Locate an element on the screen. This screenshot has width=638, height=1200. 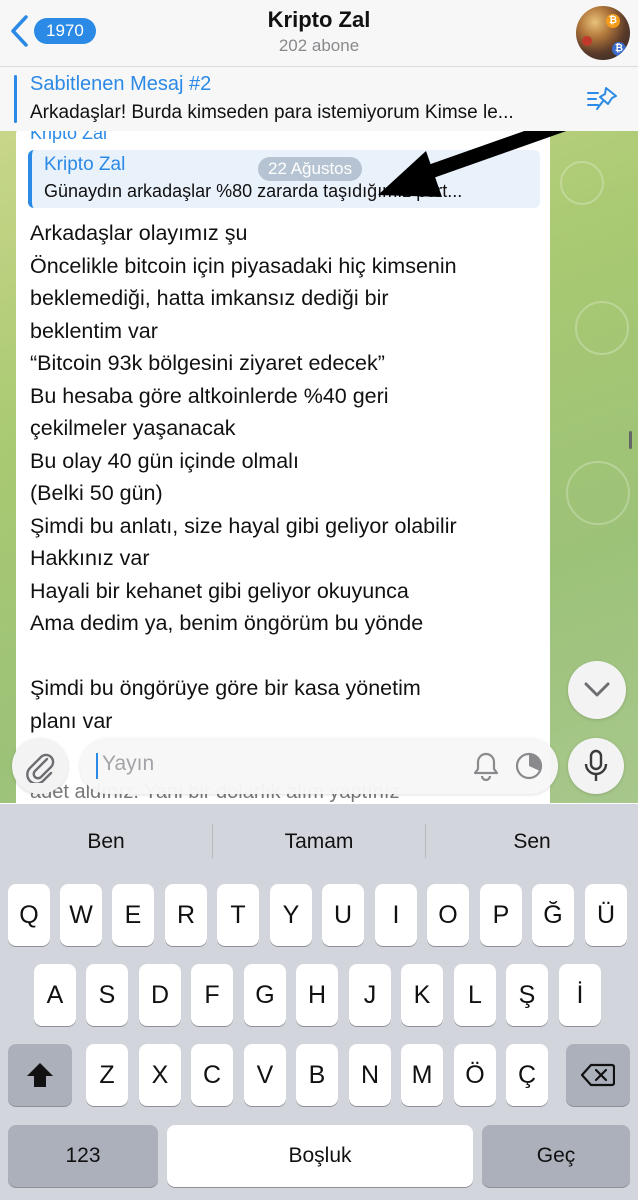
key-j: J is located at coordinates (370, 995).